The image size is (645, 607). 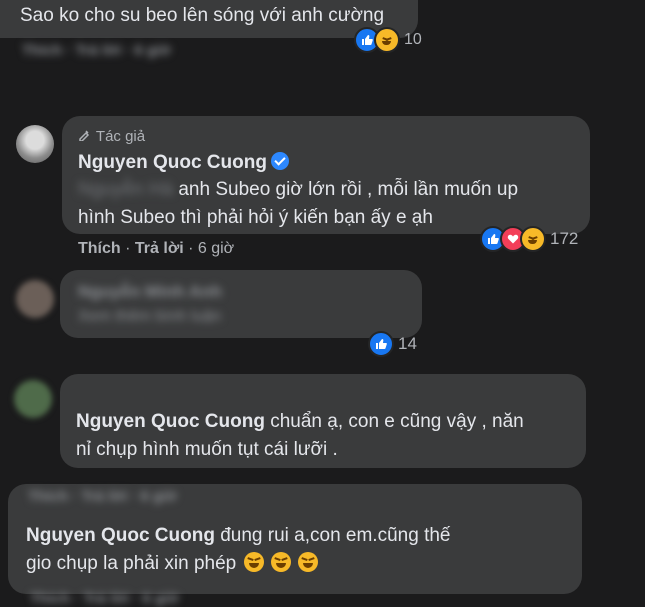 I want to click on comment-text-line1: chuẩn ạ, con e cũng vậy , năn, so click(x=397, y=421).